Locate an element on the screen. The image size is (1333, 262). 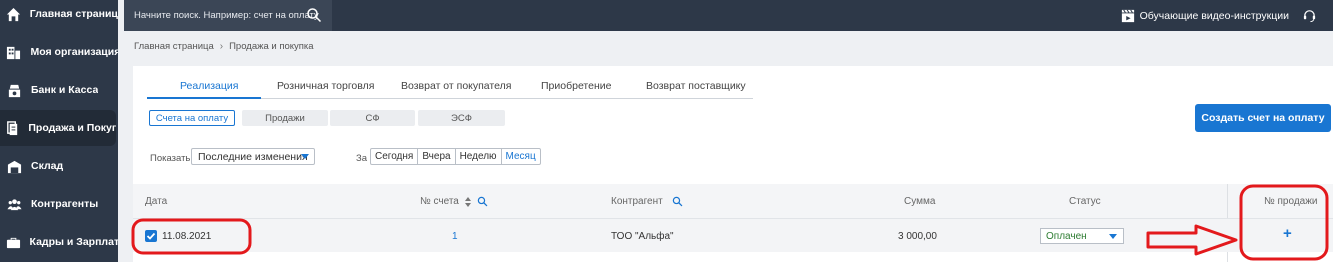
annotation-circle-date is located at coordinates (191, 236).